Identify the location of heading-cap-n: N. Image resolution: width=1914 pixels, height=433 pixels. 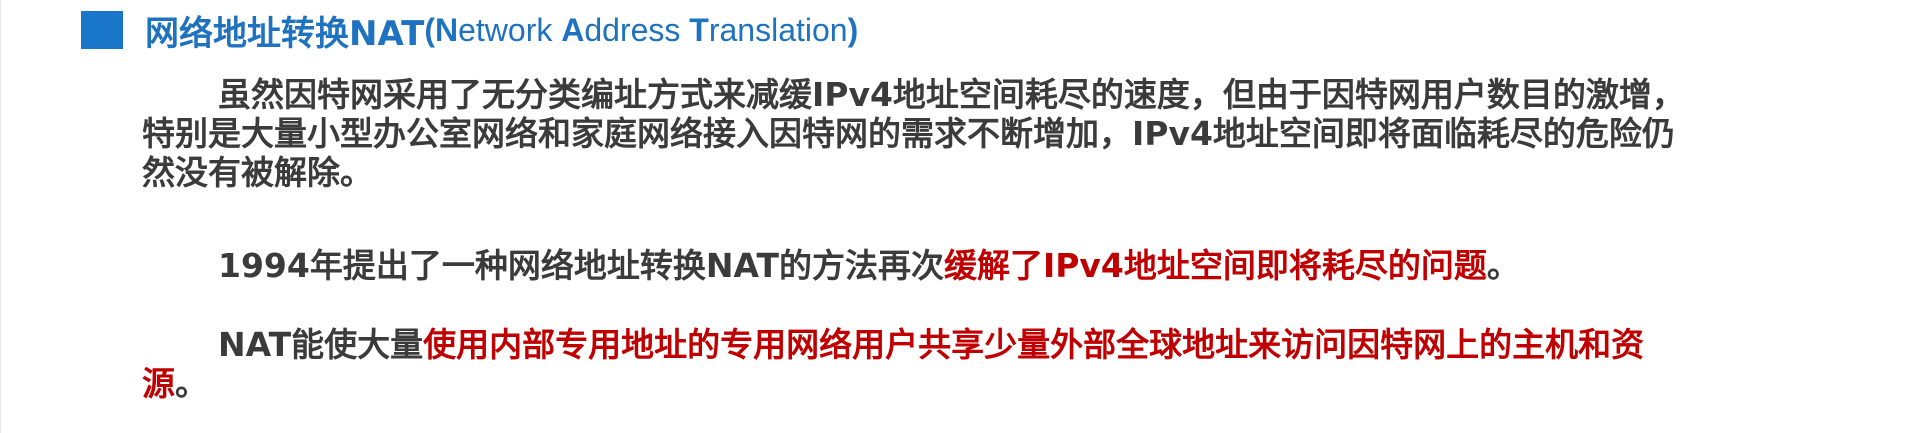
(446, 29).